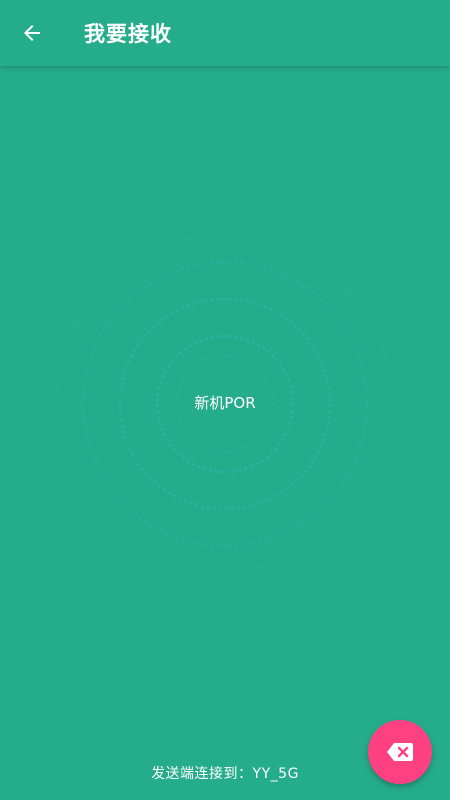  I want to click on page-title: 我要接收, so click(128, 34).